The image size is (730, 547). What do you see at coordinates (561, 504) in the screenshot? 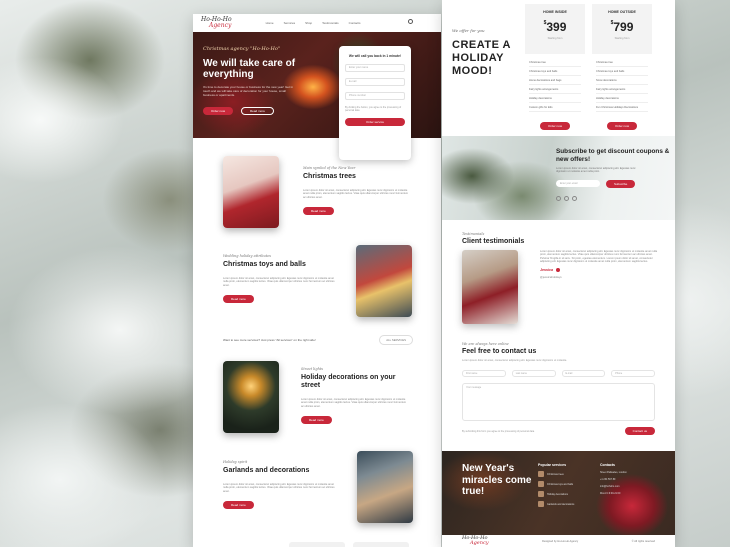
I see `footer-link-text: Garlands and decorations` at bounding box center [561, 504].